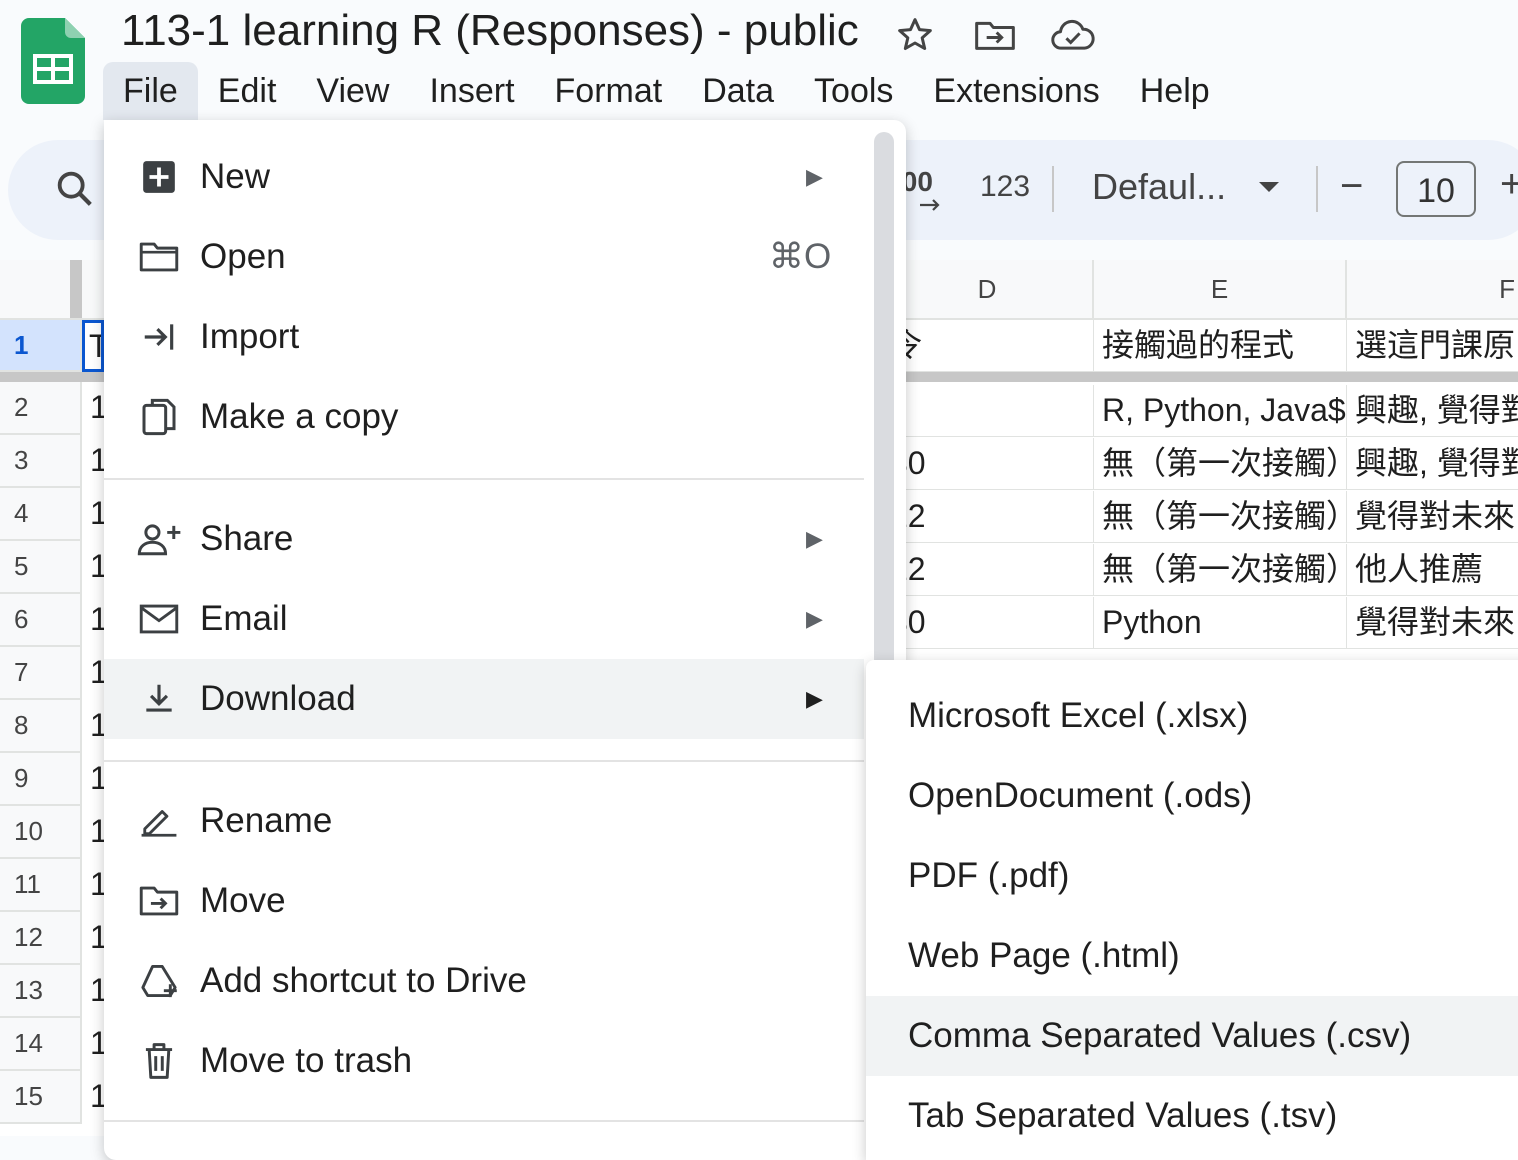  Describe the element at coordinates (1432, 570) in the screenshot. I see `cell-f5: 他人推薦` at that location.